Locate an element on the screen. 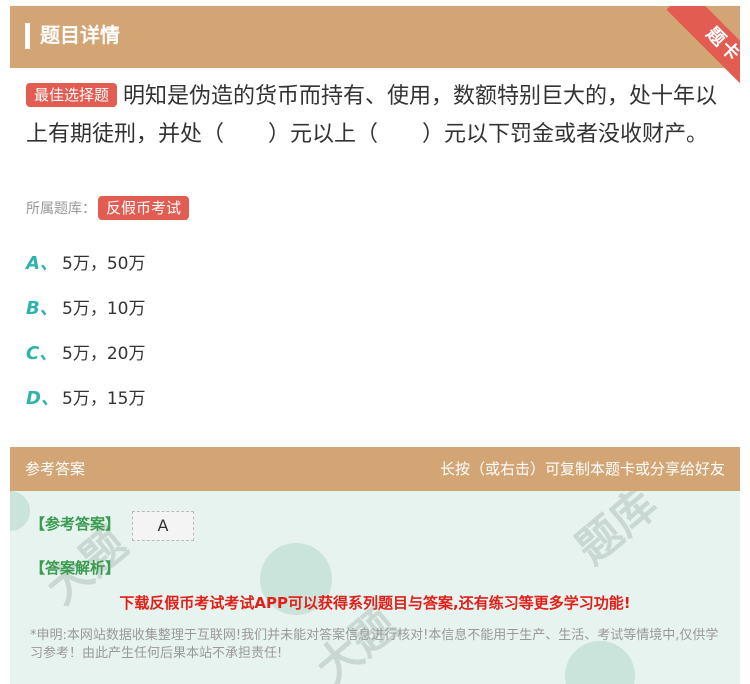 This screenshot has height=684, width=750. option-text: 5万，50万 is located at coordinates (104, 264).